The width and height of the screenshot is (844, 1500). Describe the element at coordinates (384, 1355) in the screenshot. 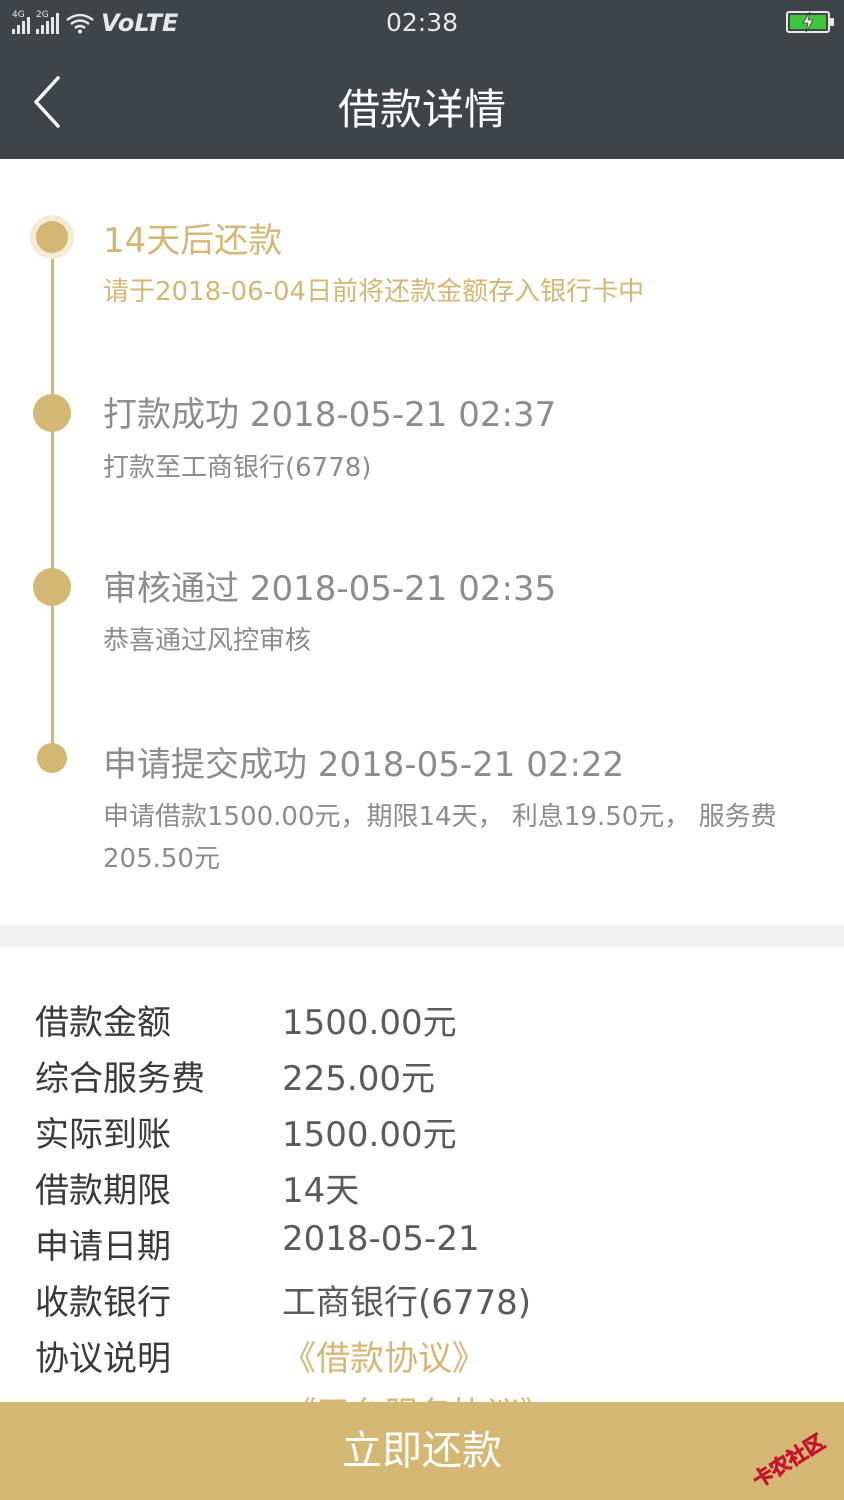

I see `loan-agreement-link: 《借款协议》` at that location.